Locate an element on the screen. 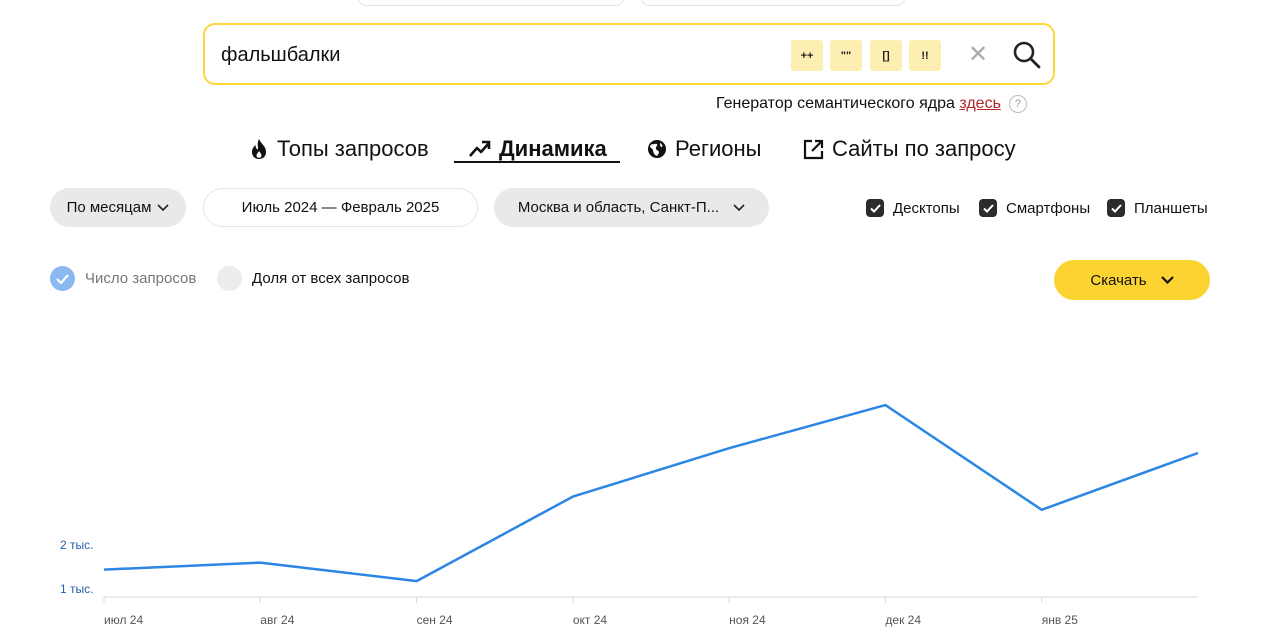 This screenshot has height=643, width=1280. tab-top-queries-label: Топы запросов is located at coordinates (353, 148).